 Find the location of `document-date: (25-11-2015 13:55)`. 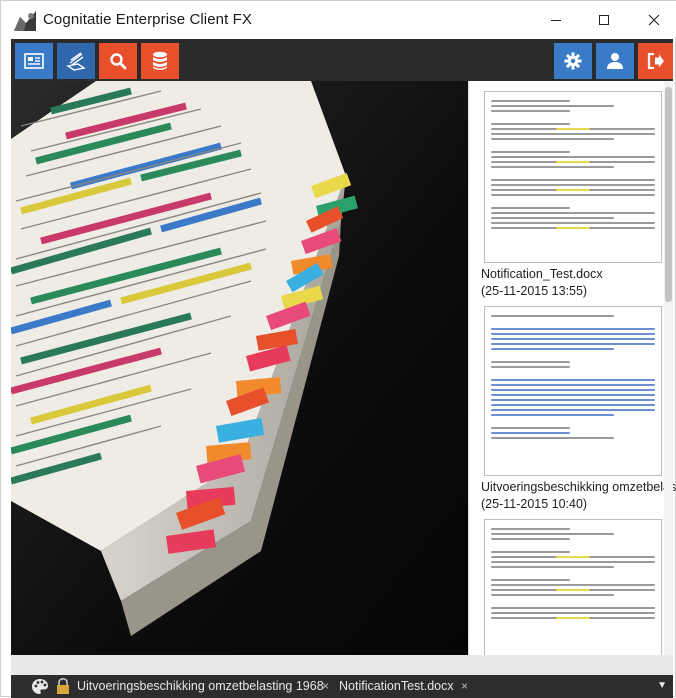

document-date: (25-11-2015 13:55) is located at coordinates (534, 291).